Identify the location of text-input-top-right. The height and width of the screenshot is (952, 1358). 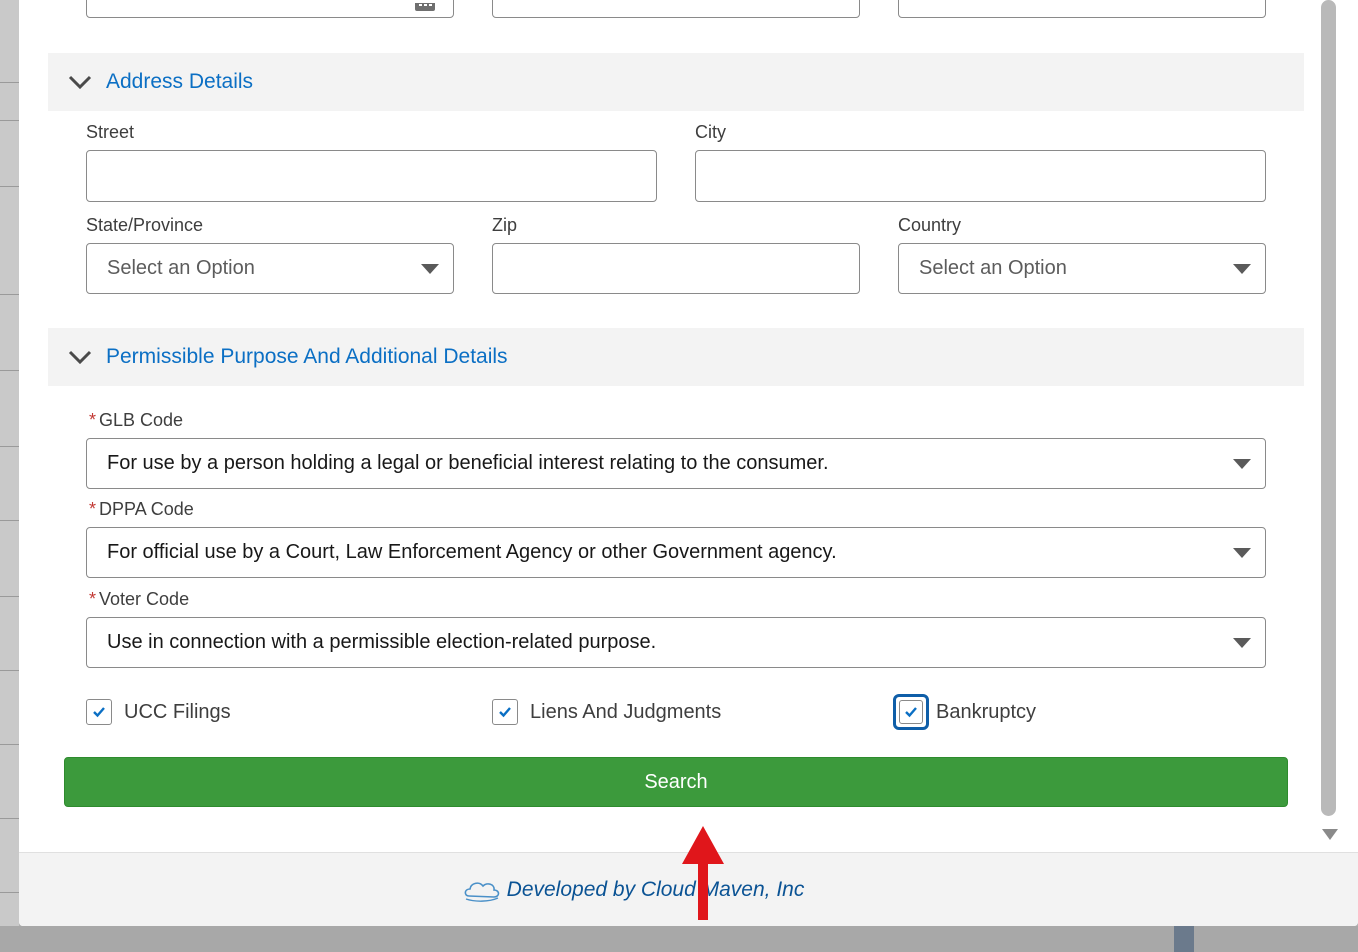
(1082, 9).